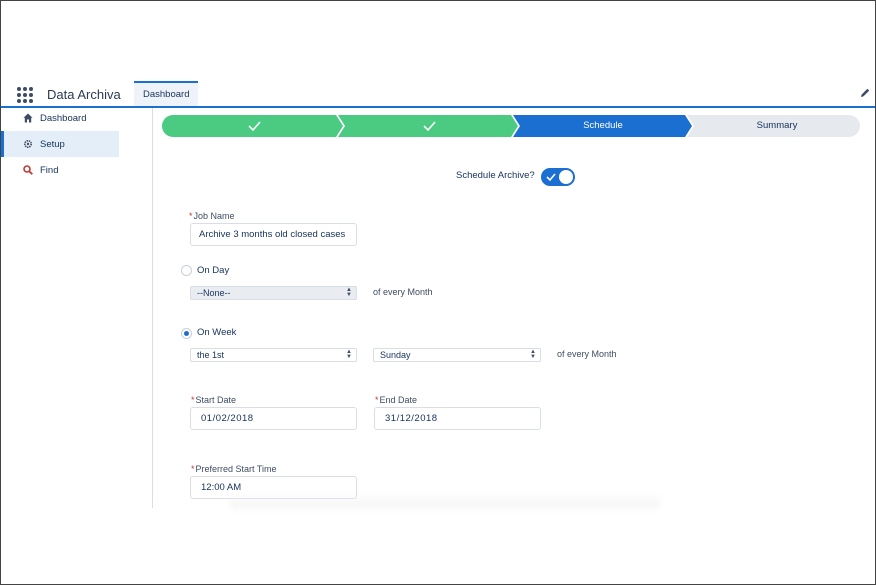 This screenshot has width=876, height=585. I want to click on check-icon, so click(551, 177).